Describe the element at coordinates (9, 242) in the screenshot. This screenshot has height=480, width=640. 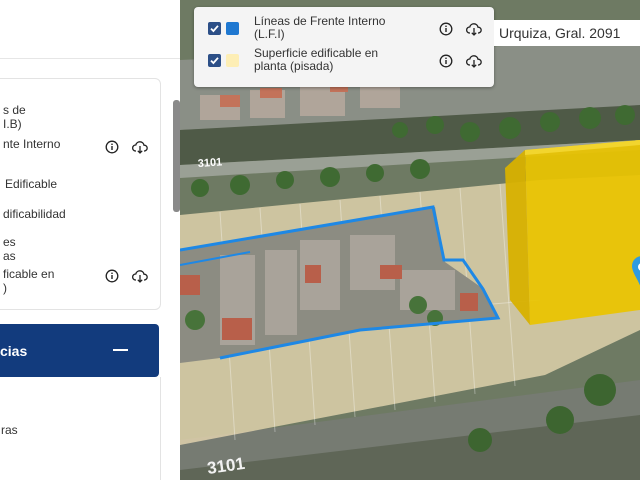
I see `layer-label: es` at that location.